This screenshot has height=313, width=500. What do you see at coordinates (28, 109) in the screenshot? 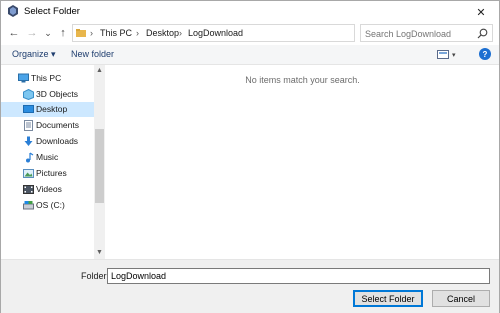
I see `desktop-icon` at bounding box center [28, 109].